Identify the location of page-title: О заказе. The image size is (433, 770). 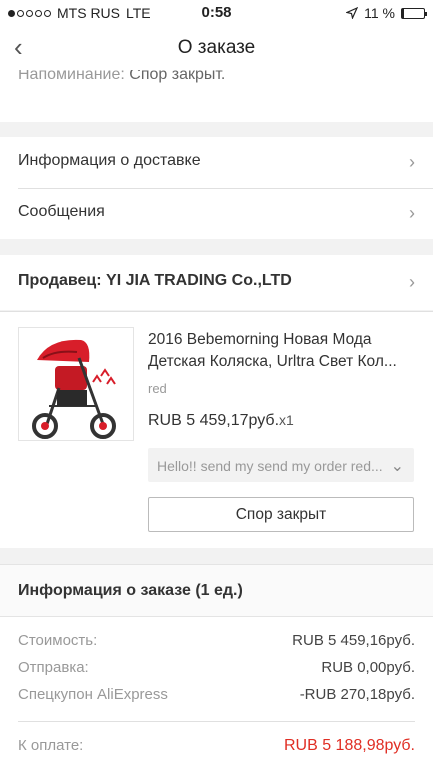
(216, 47).